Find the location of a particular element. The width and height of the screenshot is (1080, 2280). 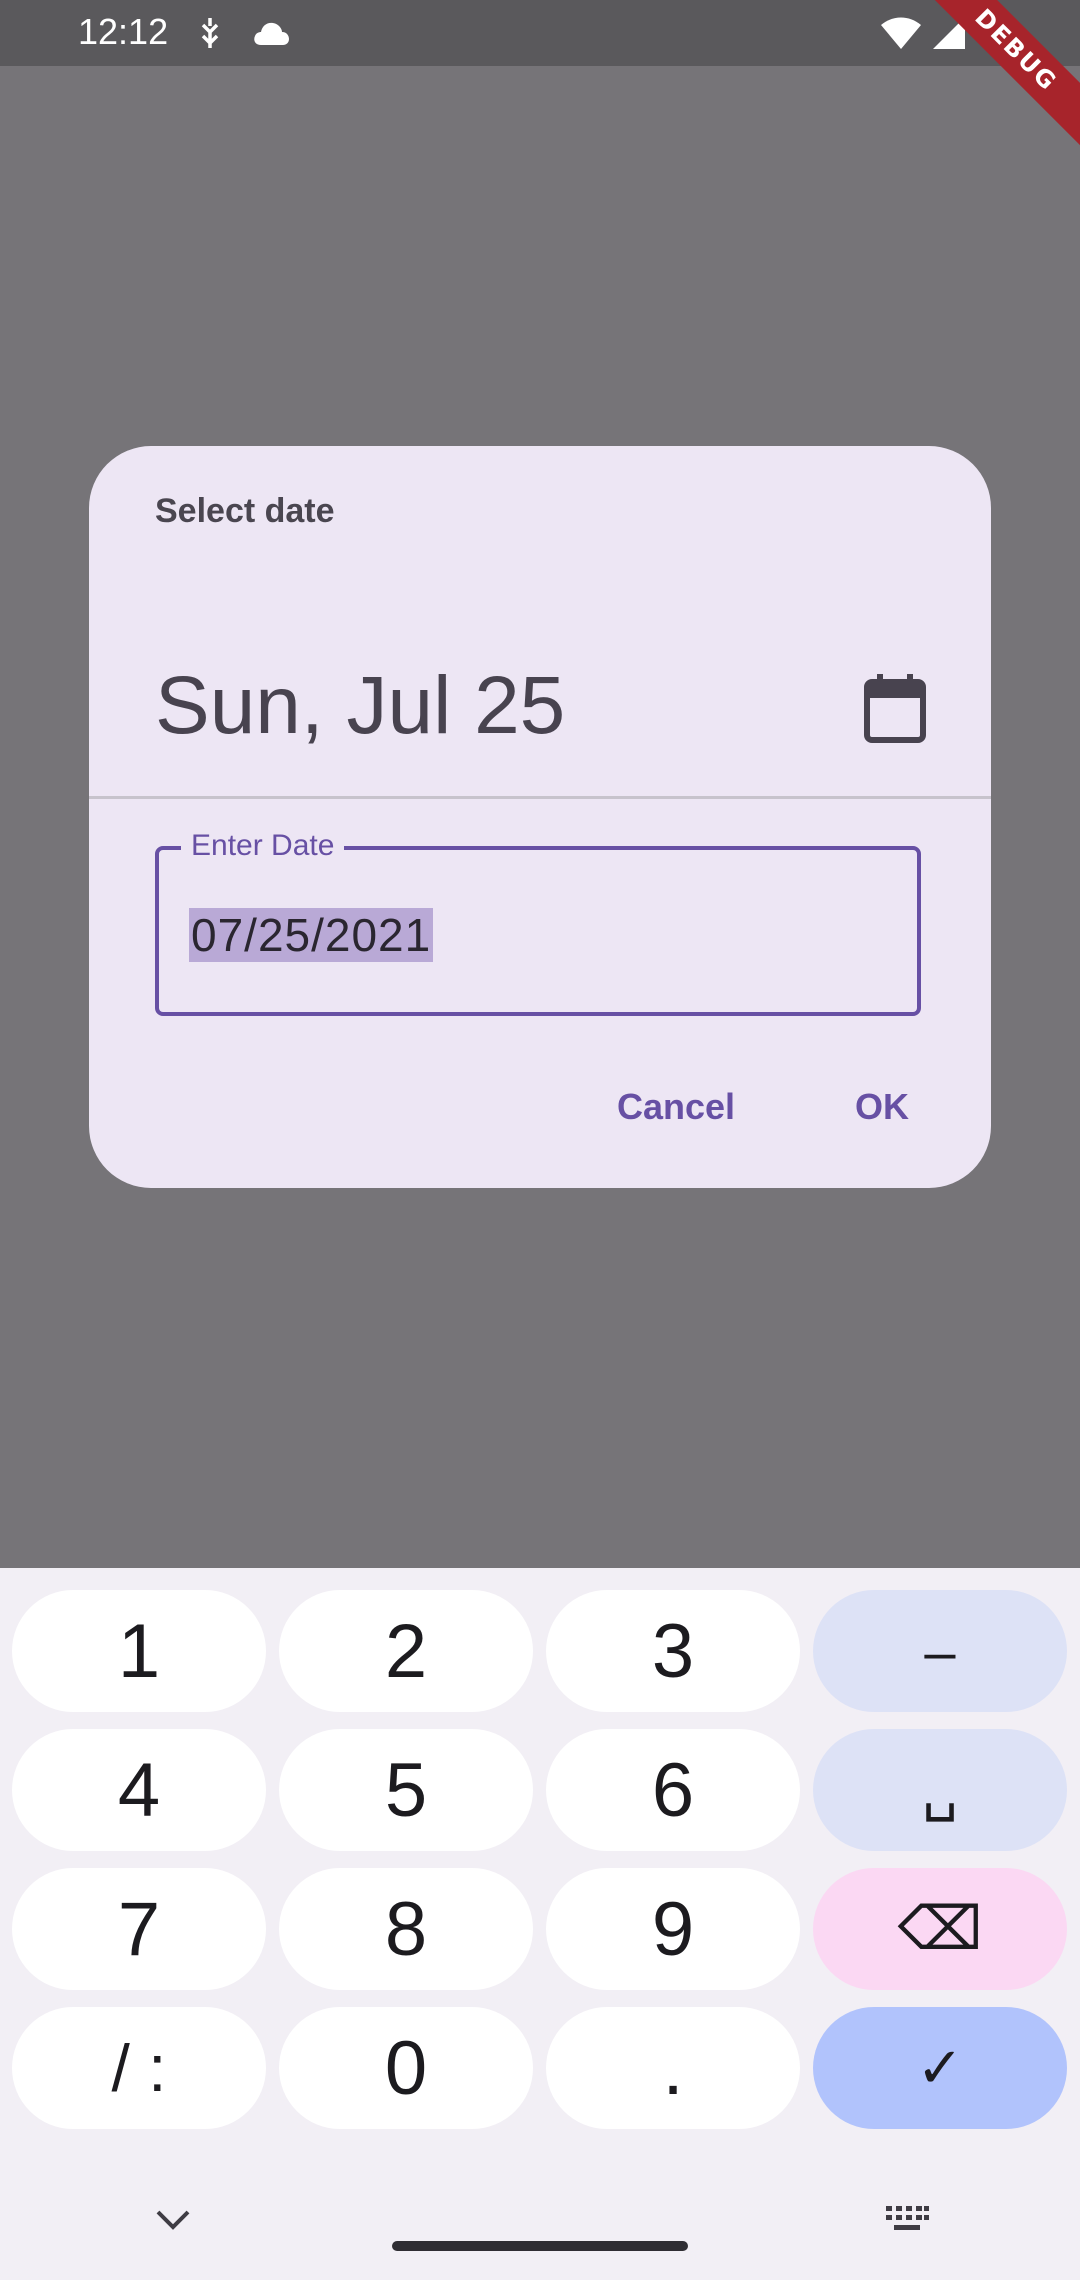

calendar-icon is located at coordinates (897, 710).